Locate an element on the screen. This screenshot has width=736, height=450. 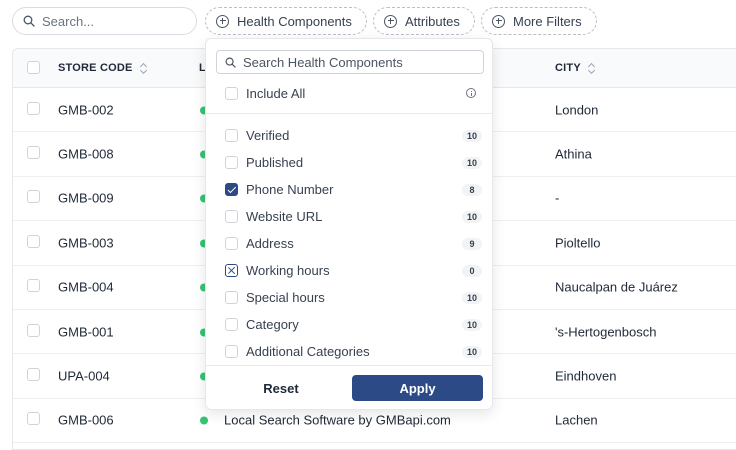
store-code-cell: GMB-001 is located at coordinates (86, 332).